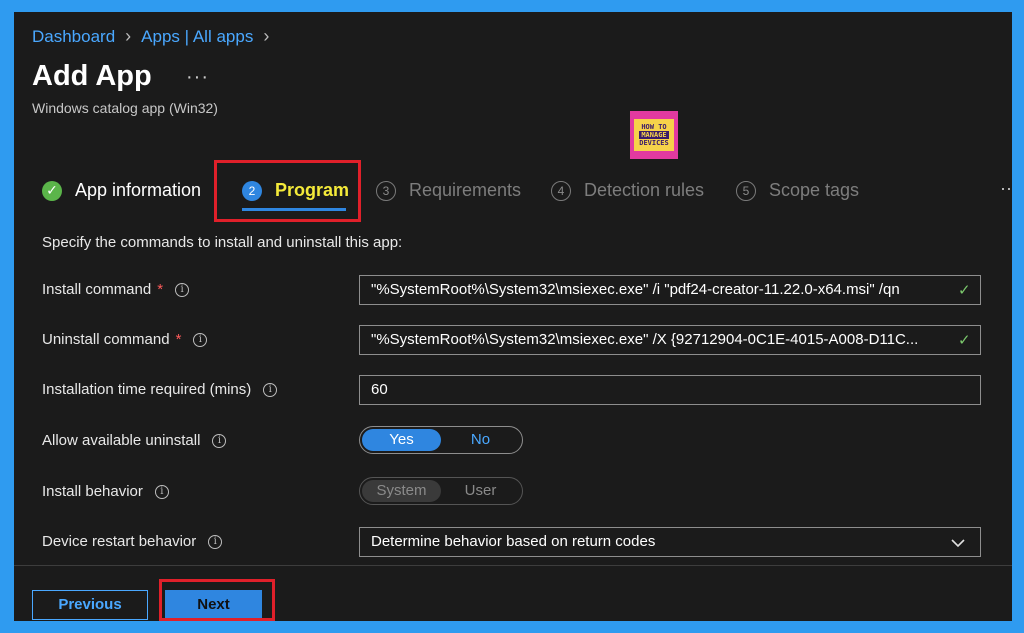 The image size is (1024, 633). I want to click on step-scope-tags: 5 Scope tags, so click(797, 190).